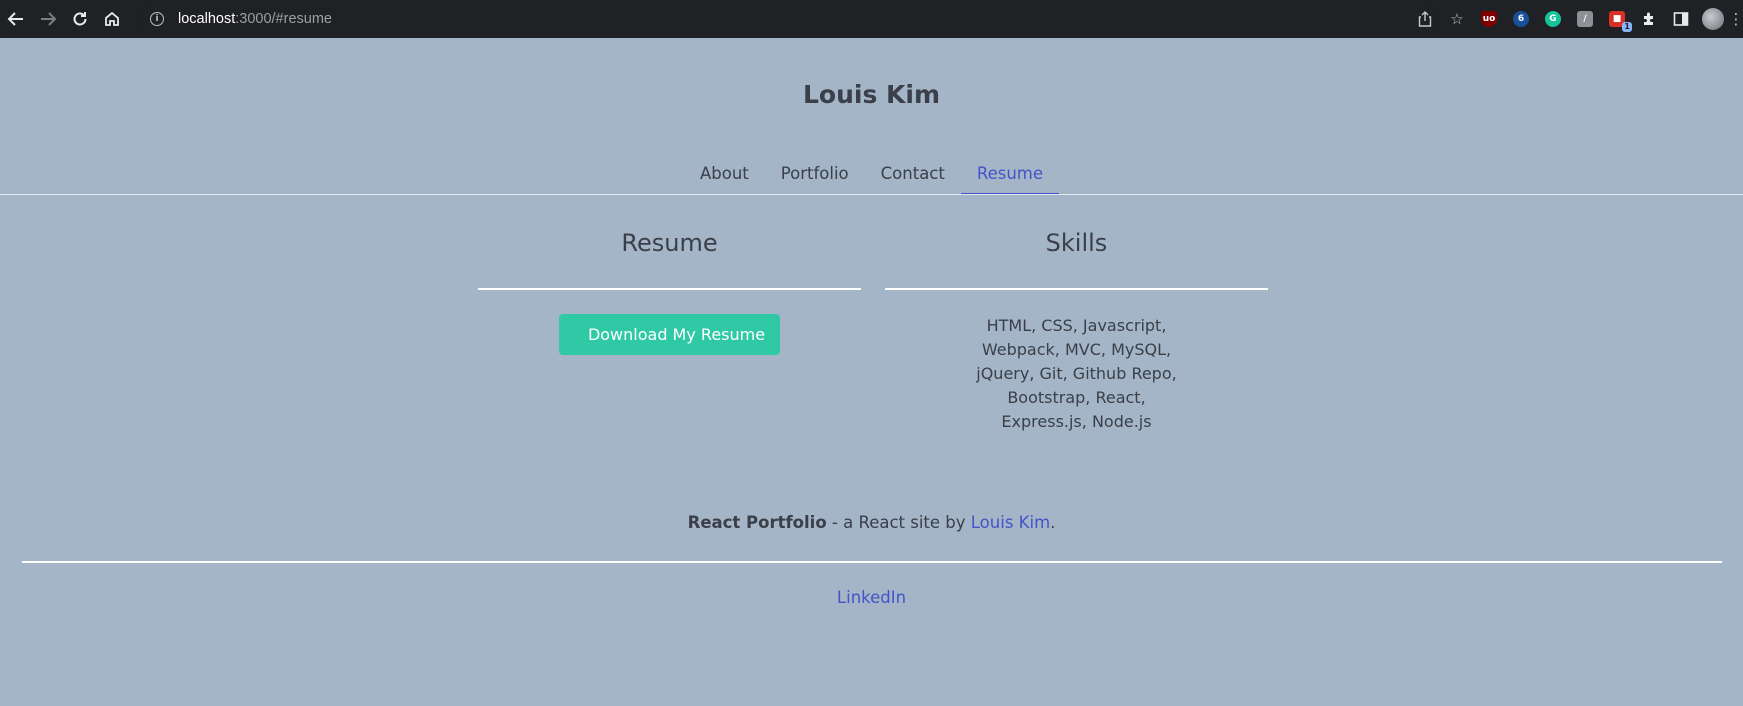  What do you see at coordinates (788, 19) in the screenshot?
I see `address-bar: i localhost:3000/#resume` at bounding box center [788, 19].